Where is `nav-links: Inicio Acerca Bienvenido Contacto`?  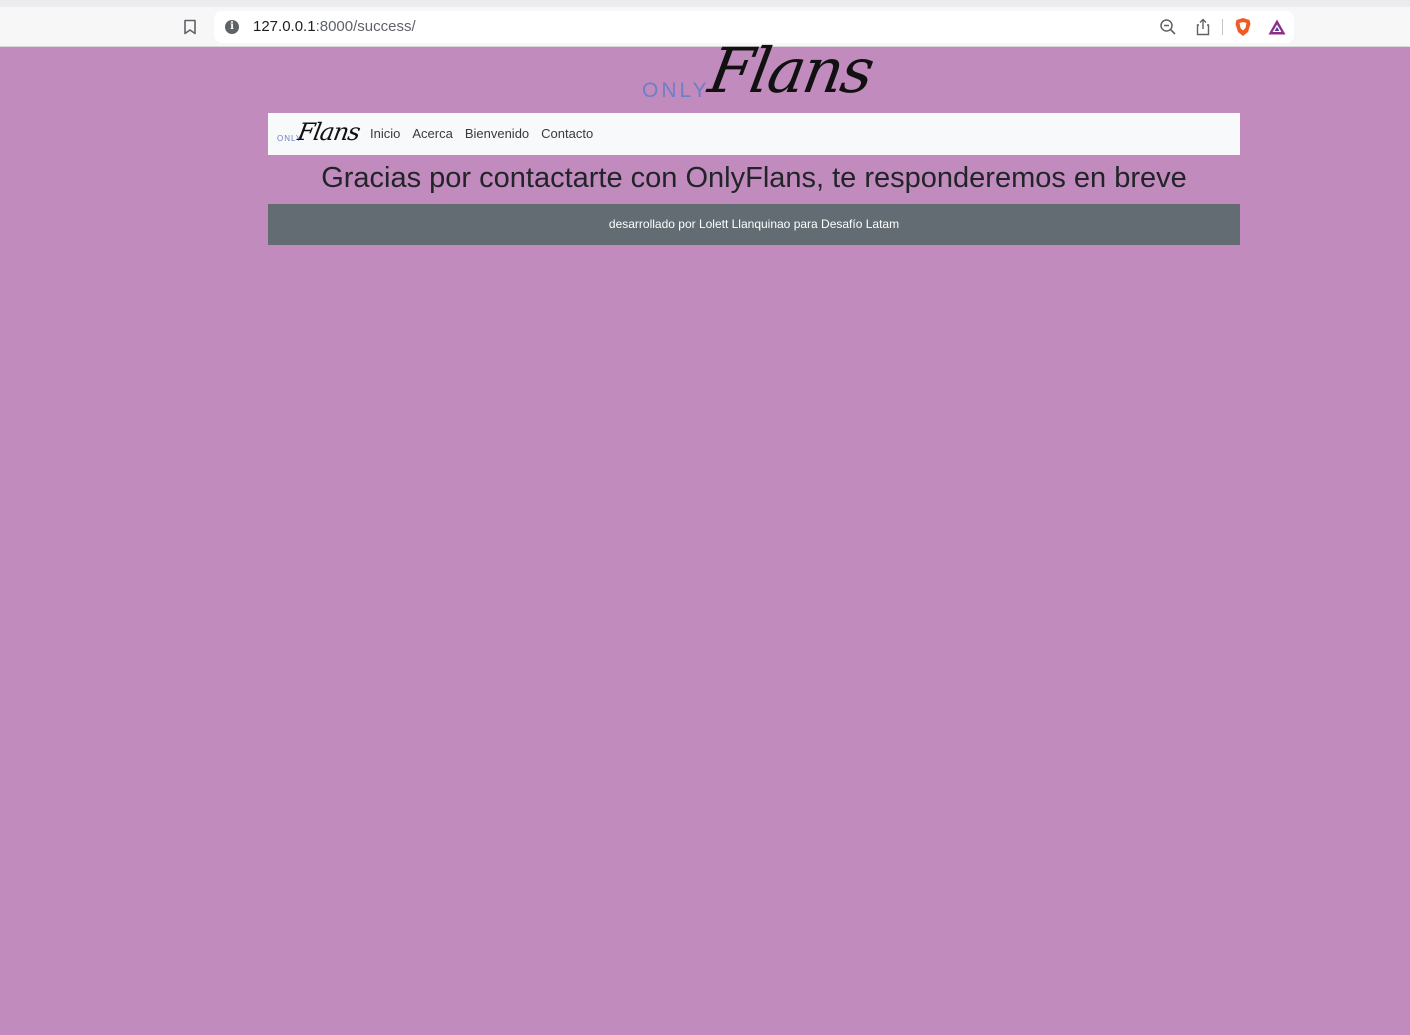 nav-links: Inicio Acerca Bienvenido Contacto is located at coordinates (481, 133).